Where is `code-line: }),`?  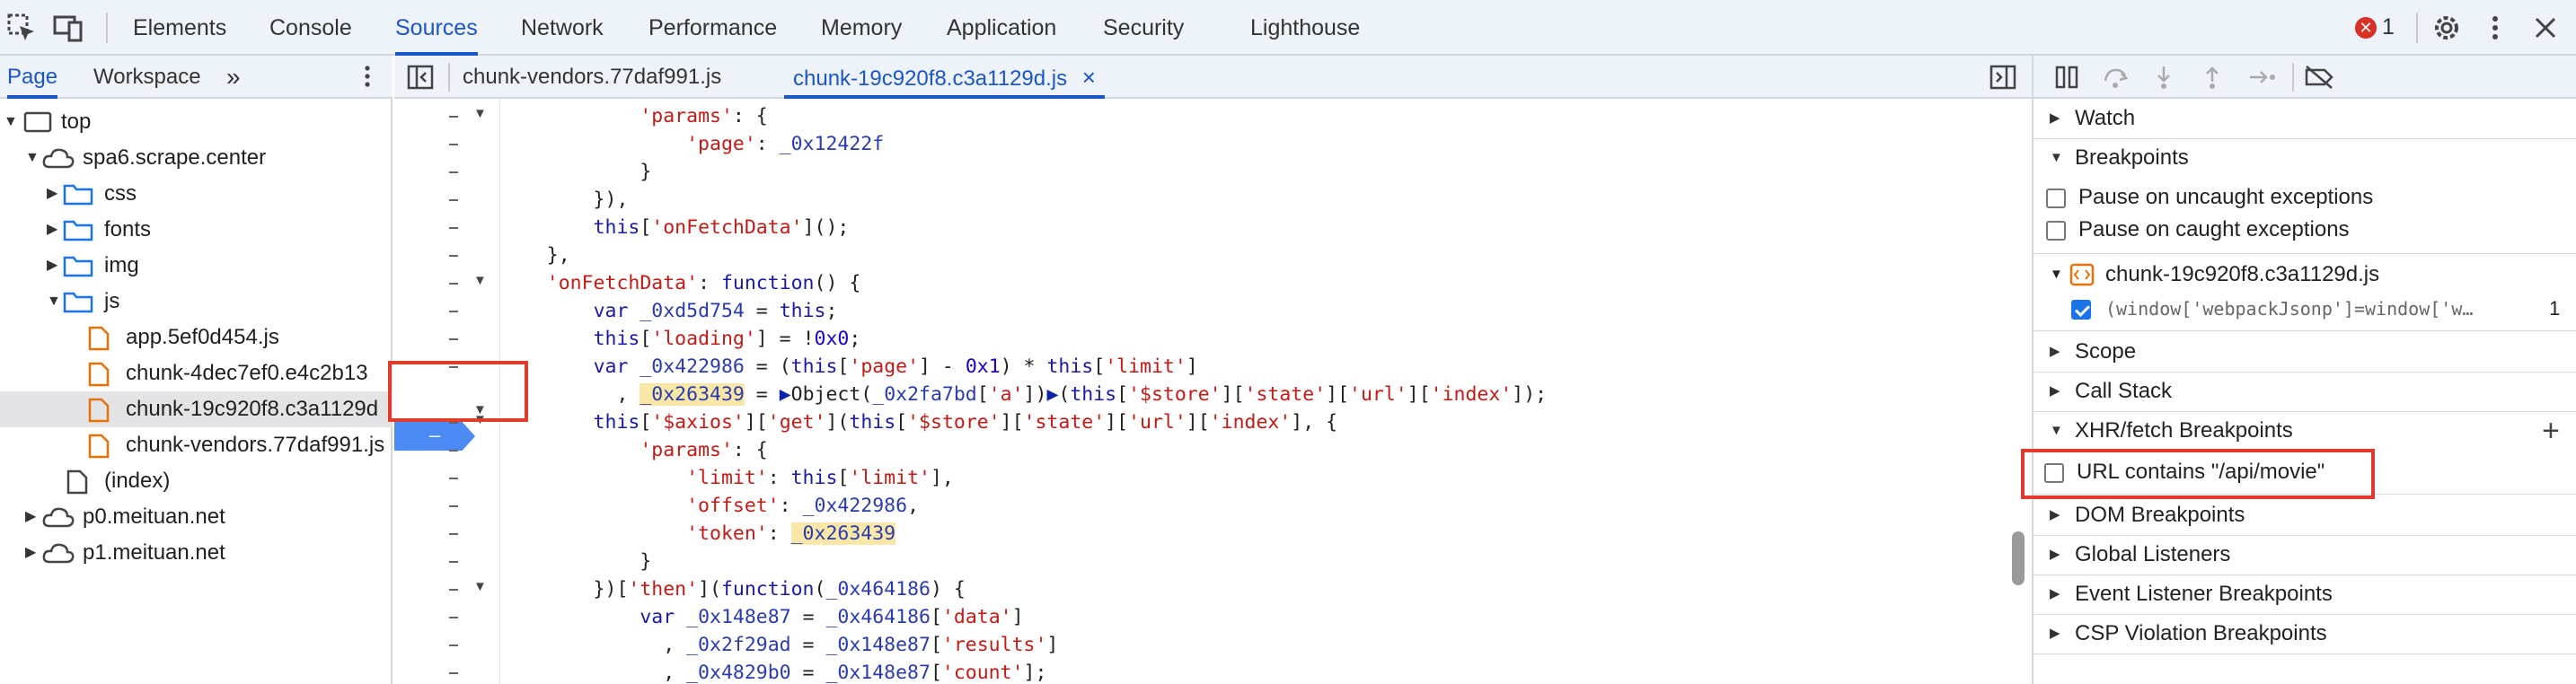
code-line: }), is located at coordinates (564, 200).